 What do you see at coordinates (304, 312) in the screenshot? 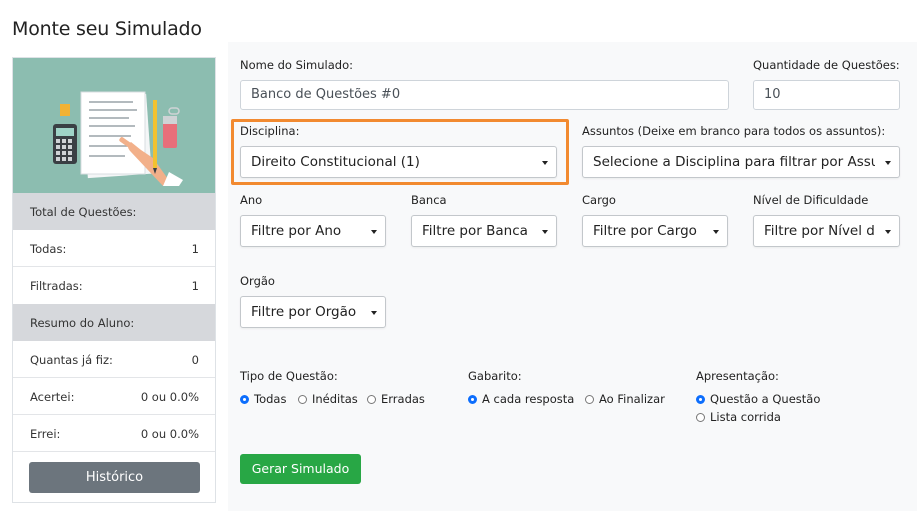
I see `orgao-select-value: Filtre por Orgão` at bounding box center [304, 312].